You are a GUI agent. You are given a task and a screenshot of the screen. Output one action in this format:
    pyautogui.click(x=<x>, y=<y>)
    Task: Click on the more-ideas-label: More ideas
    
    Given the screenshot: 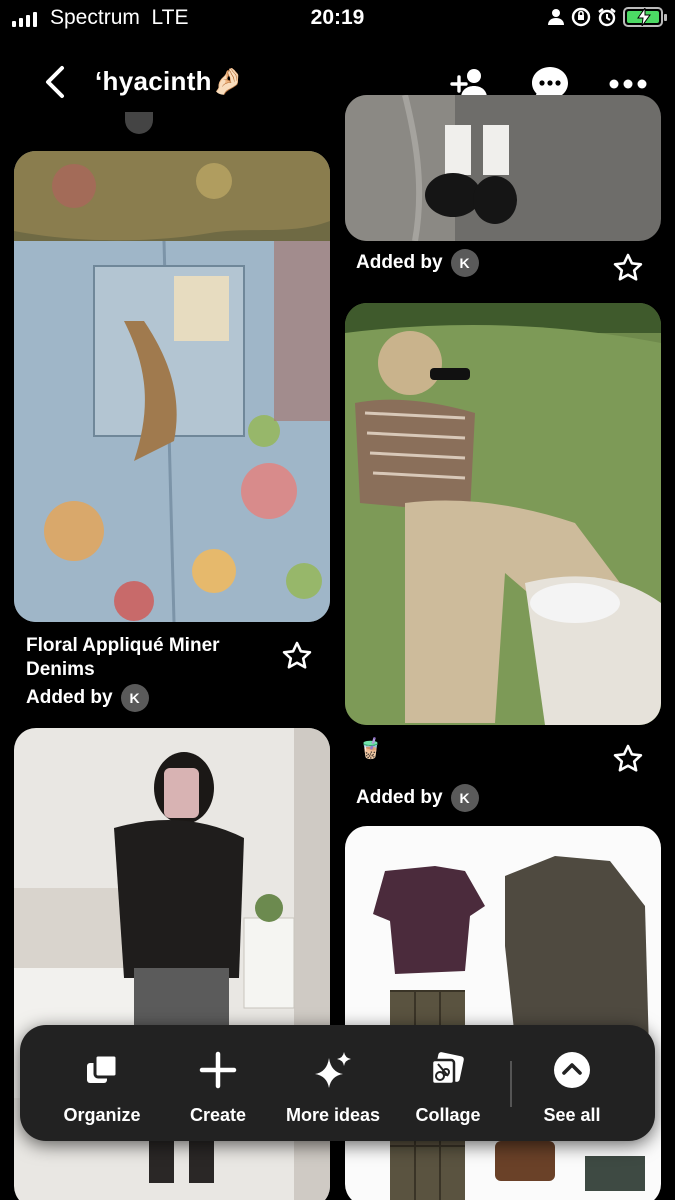 What is the action you would take?
    pyautogui.click(x=333, y=1115)
    